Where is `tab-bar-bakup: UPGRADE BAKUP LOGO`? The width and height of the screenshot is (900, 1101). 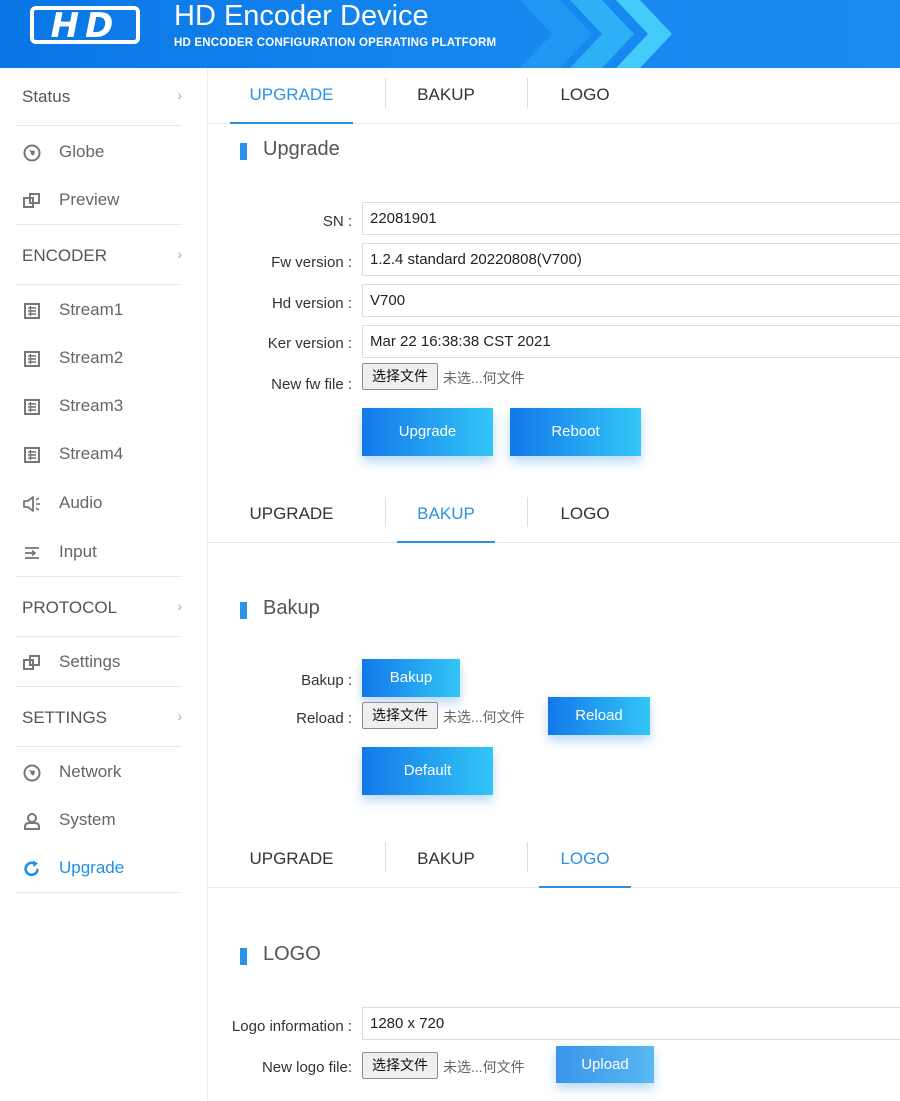
tab-bar-bakup: UPGRADE BAKUP LOGO is located at coordinates (554, 515).